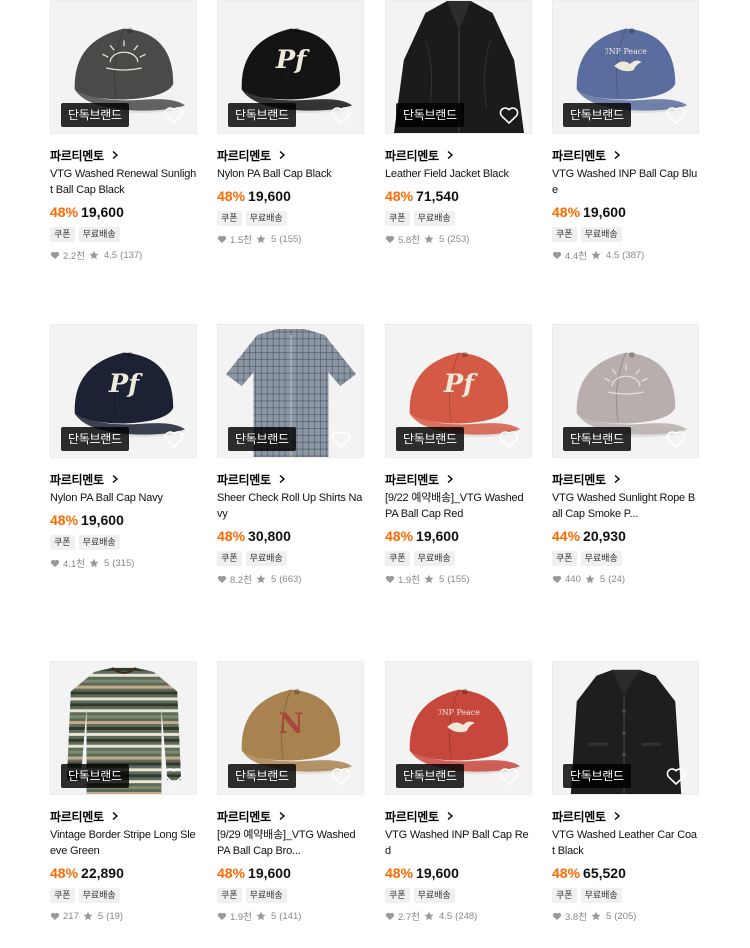  Describe the element at coordinates (625, 874) in the screenshot. I see `price-row: 48% 65,520` at that location.